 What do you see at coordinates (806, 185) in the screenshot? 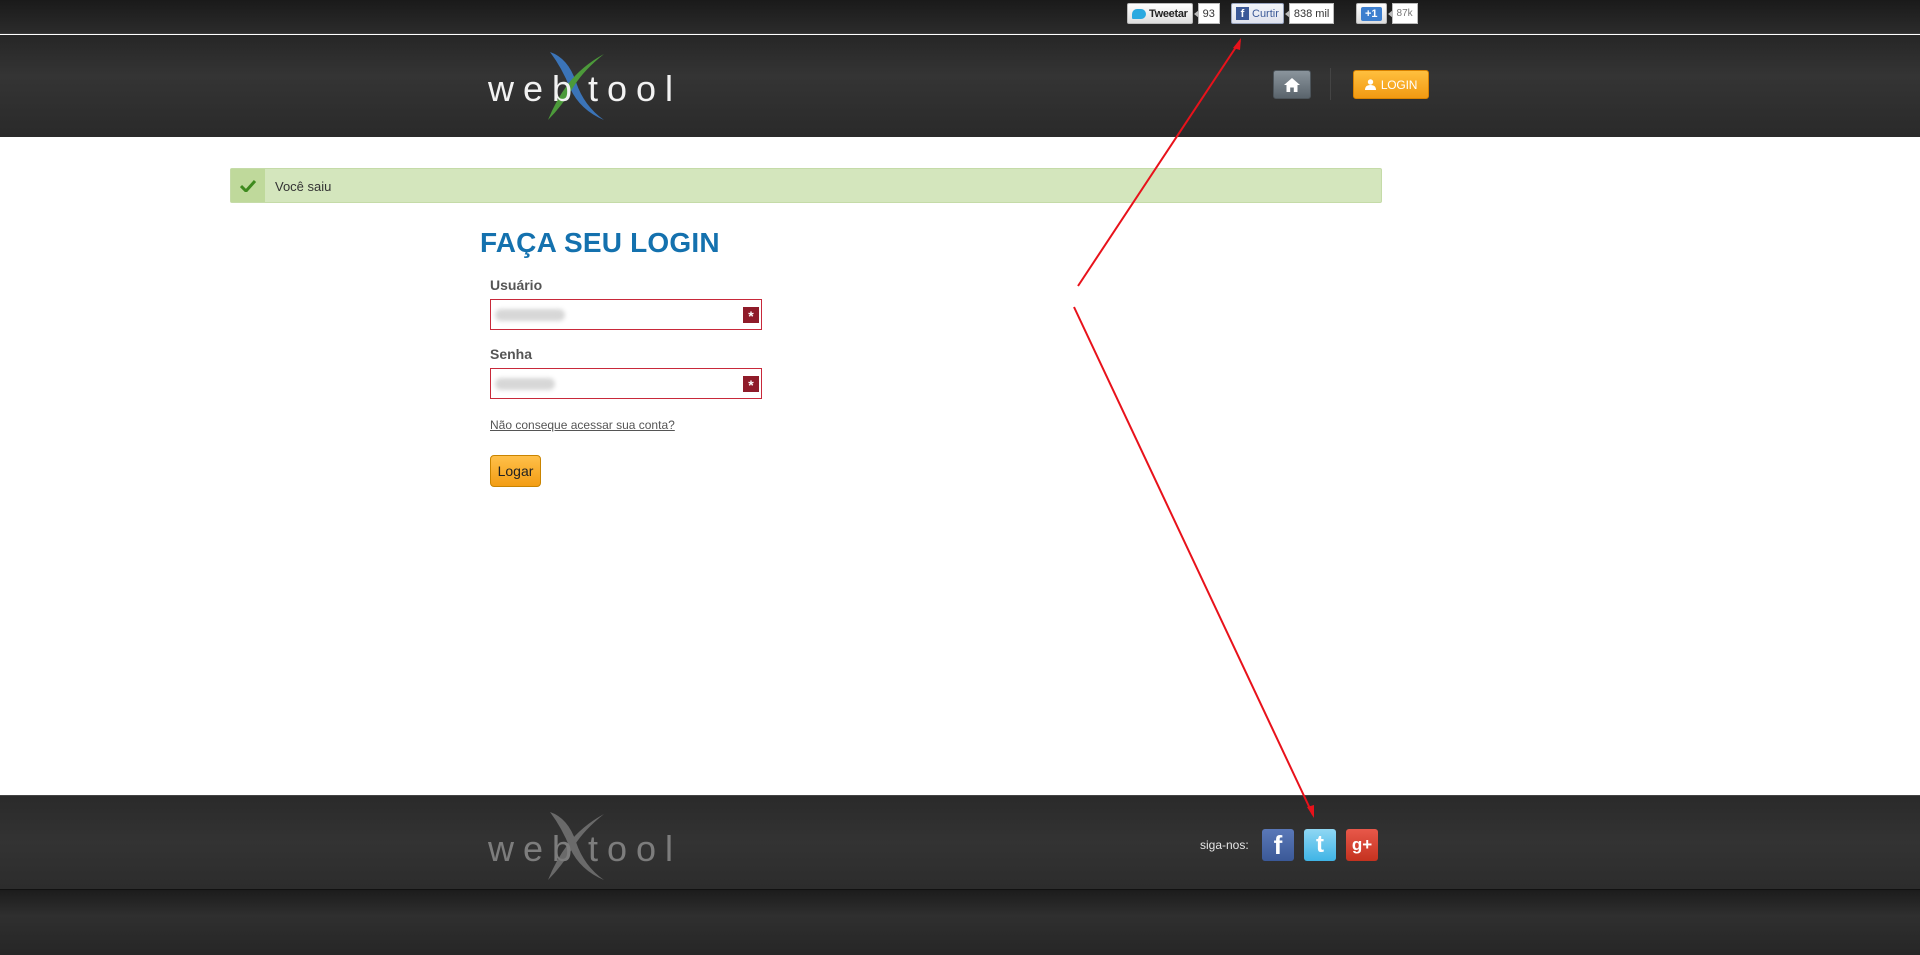
I see `logout-alert: Você saiu` at bounding box center [806, 185].